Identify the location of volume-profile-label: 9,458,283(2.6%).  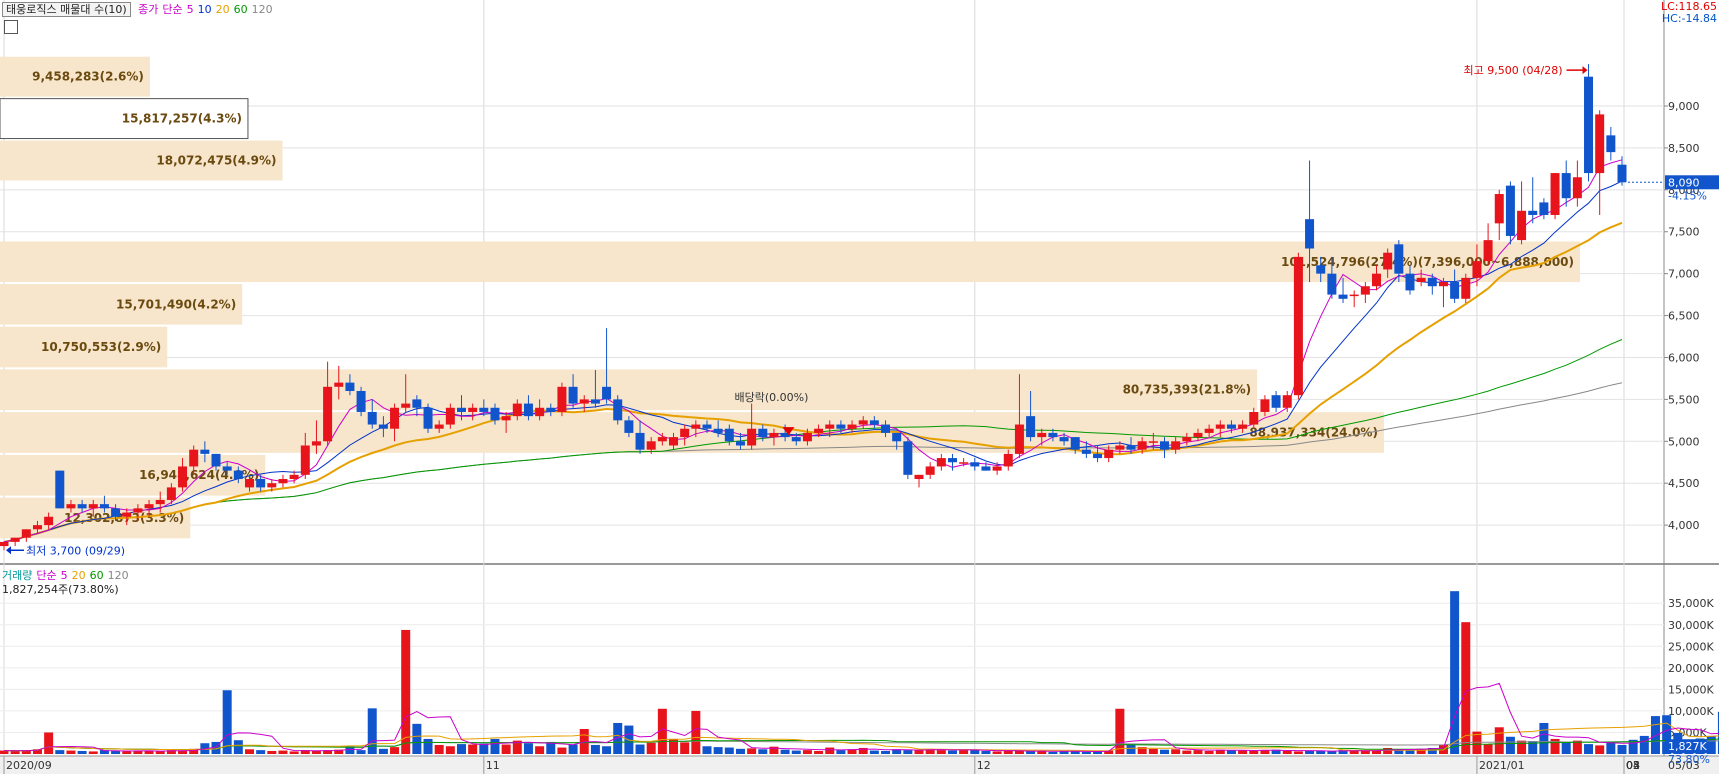
(88, 77).